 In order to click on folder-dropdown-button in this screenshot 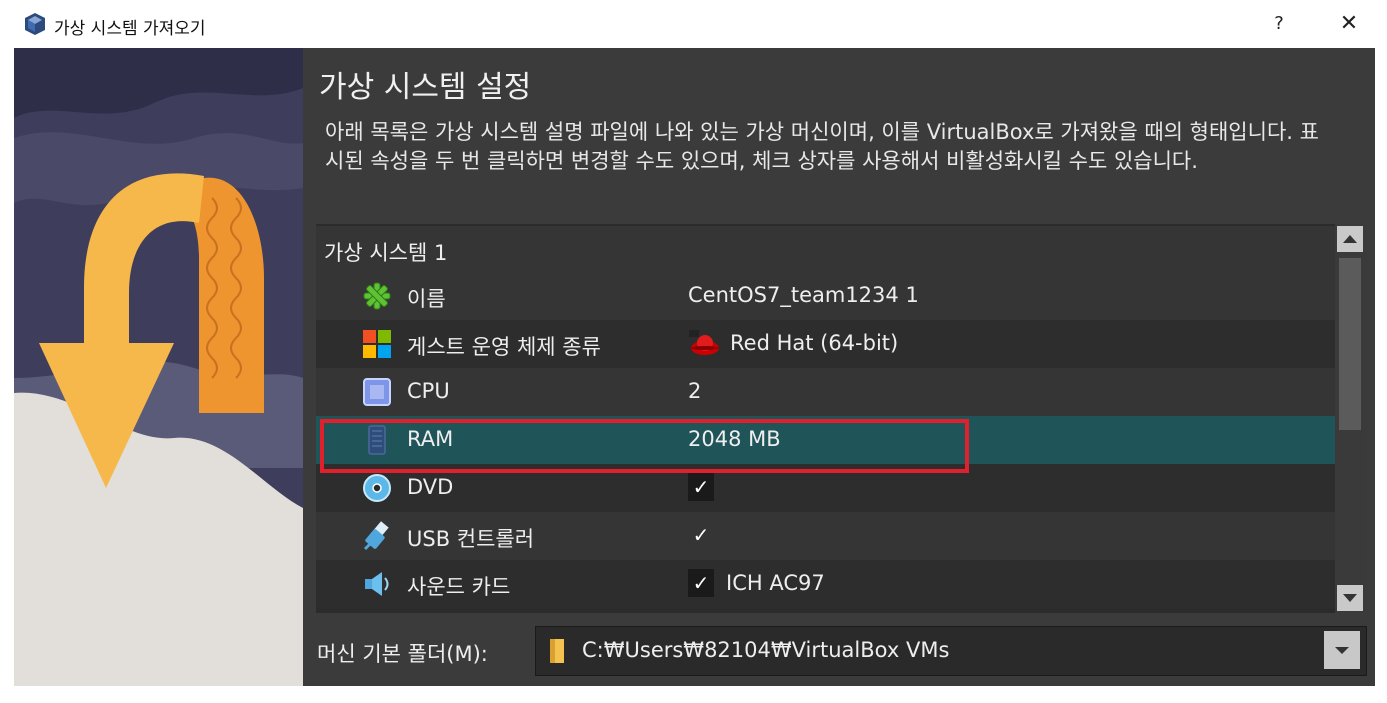, I will do `click(1342, 650)`.